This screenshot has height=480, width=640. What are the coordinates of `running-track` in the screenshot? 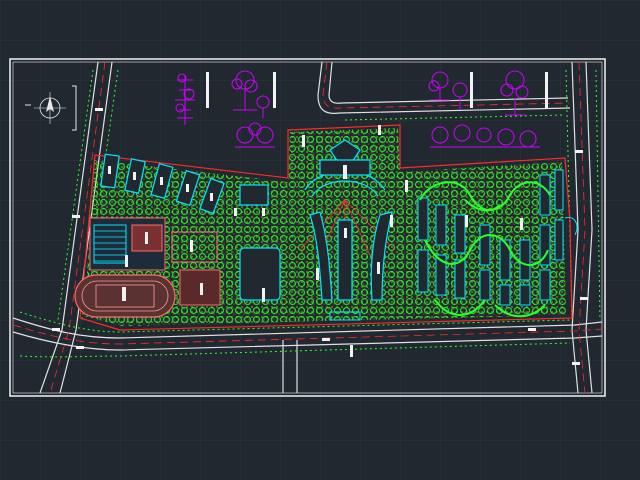 It's located at (125, 296).